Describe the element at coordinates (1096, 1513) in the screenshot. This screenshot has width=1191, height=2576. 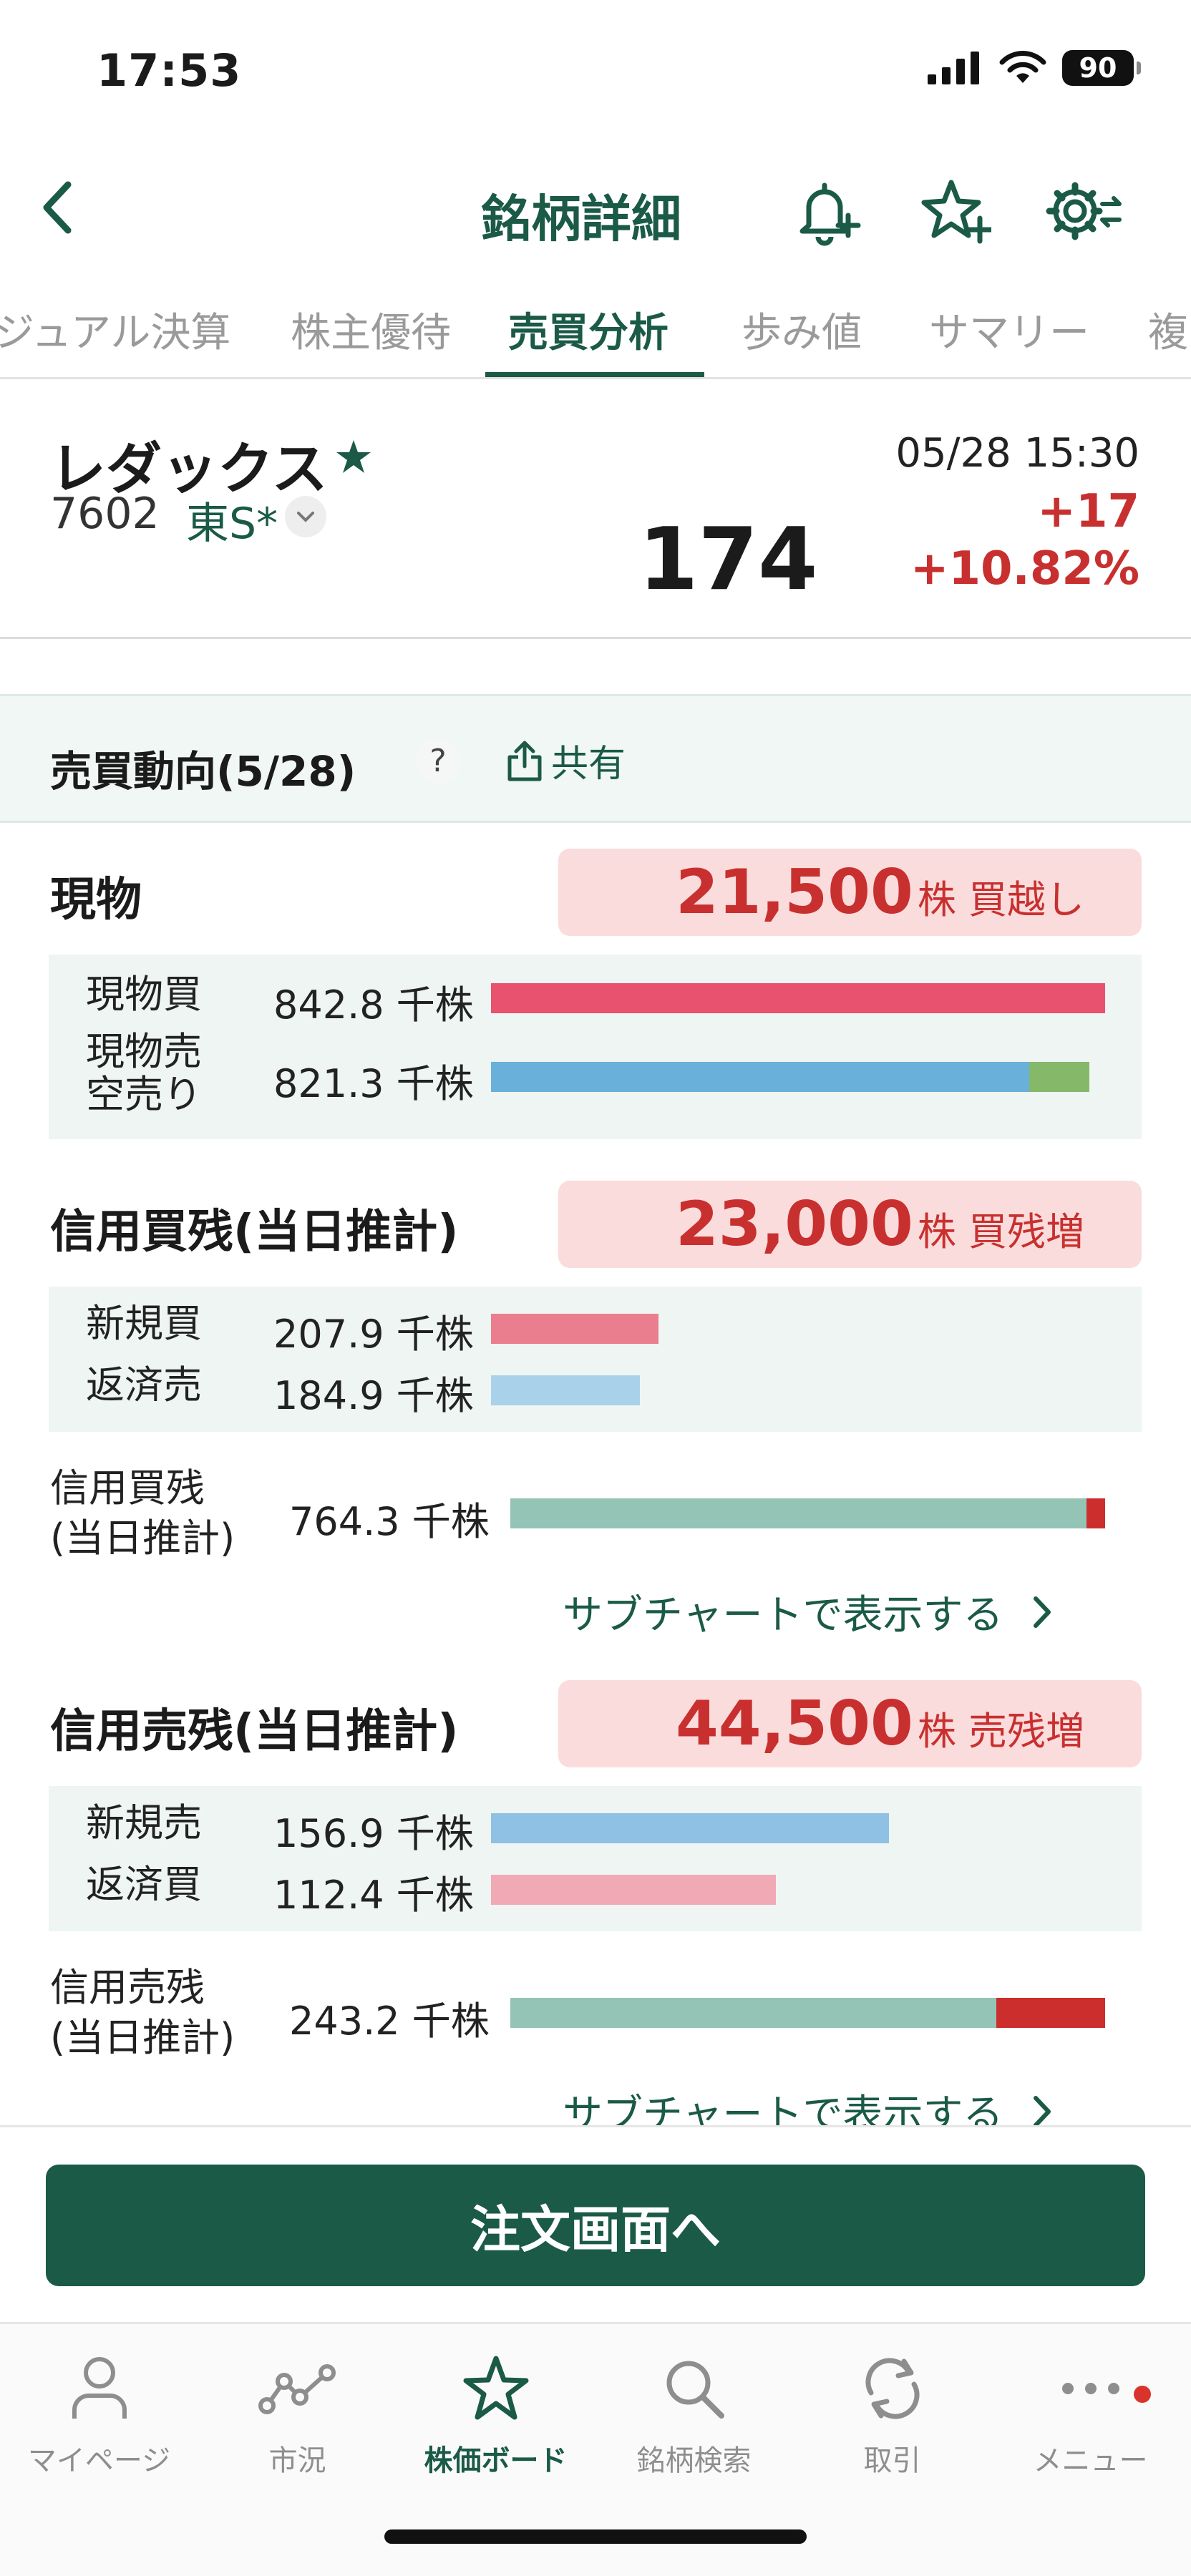
I see `margin-buy-increase-bar` at that location.